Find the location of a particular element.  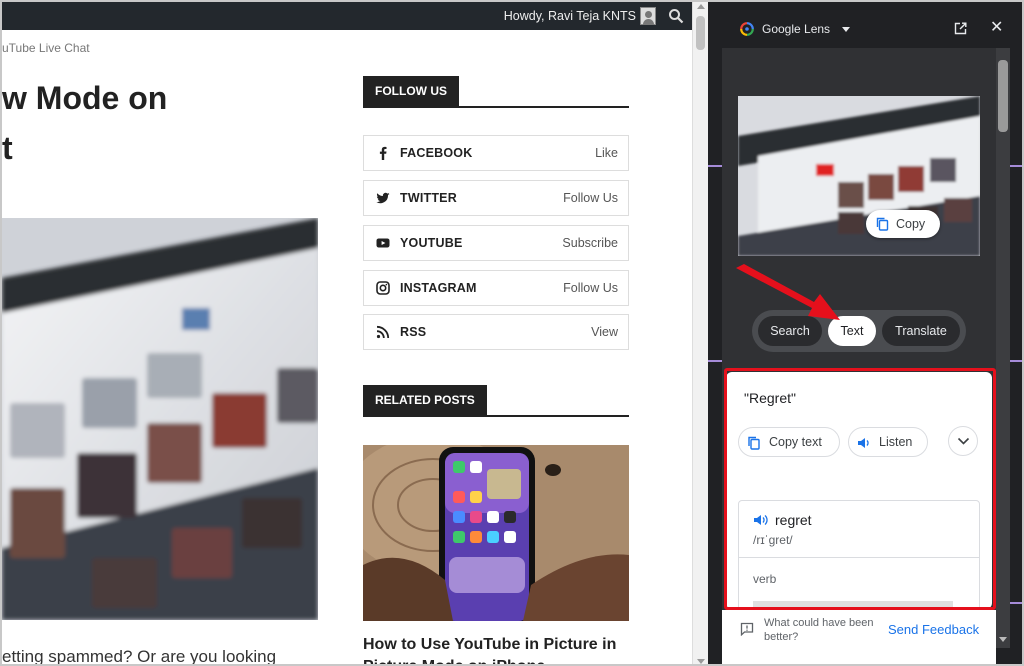

chevron-down-icon is located at coordinates (846, 29).